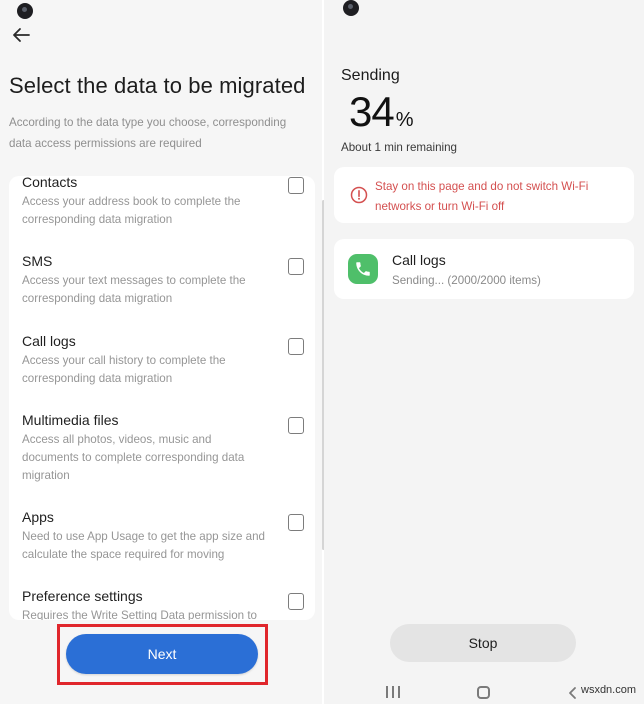  I want to click on progress-value: 34, so click(372, 111).